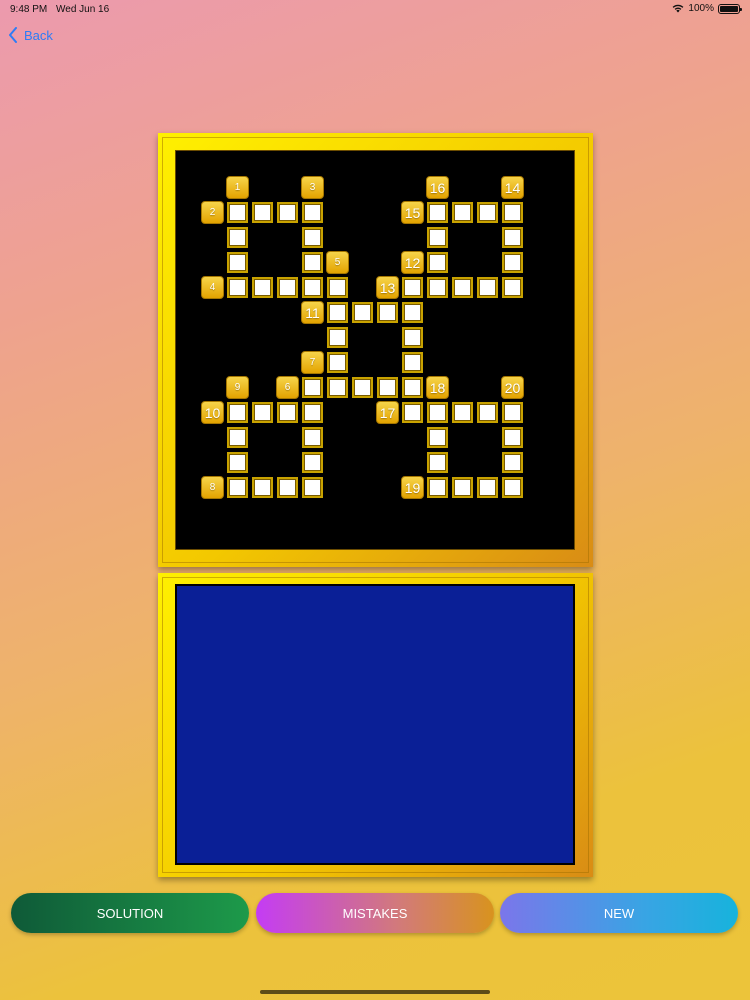 The image size is (750, 1000). I want to click on wifi-icon, so click(678, 8).